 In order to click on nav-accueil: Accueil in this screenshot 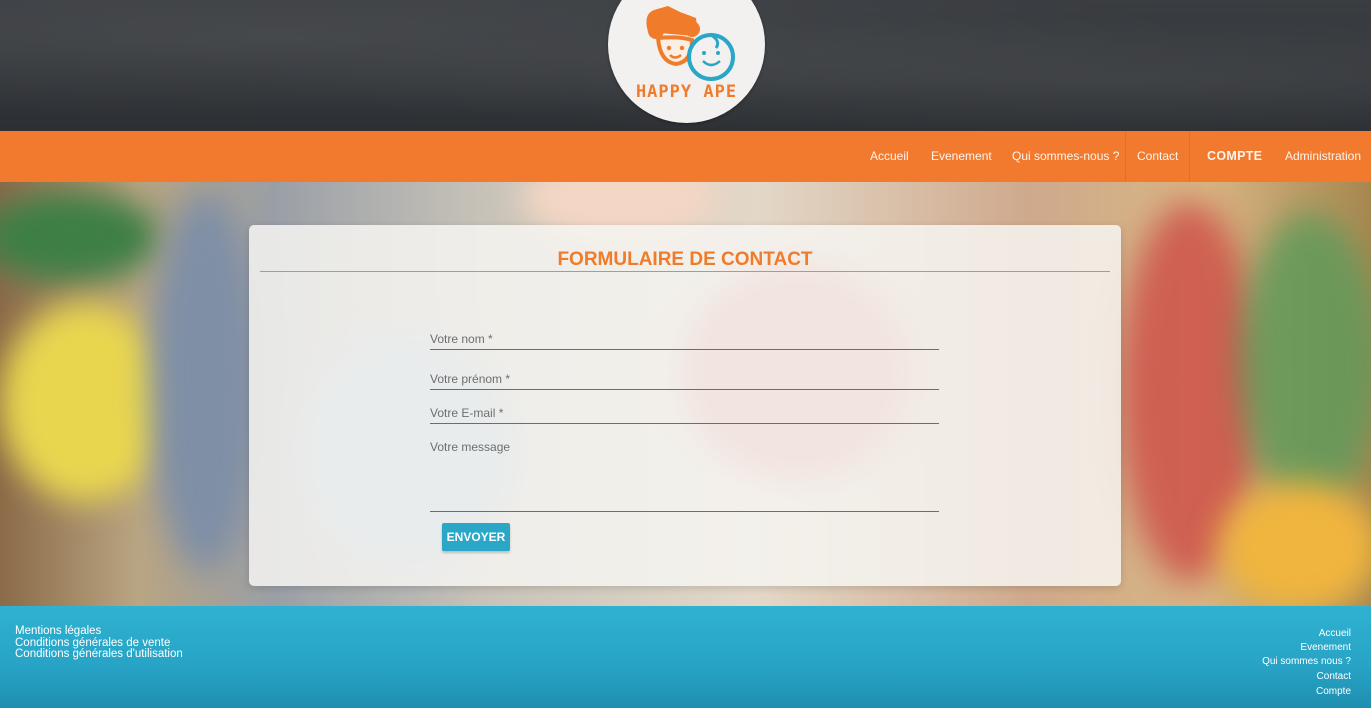, I will do `click(889, 156)`.